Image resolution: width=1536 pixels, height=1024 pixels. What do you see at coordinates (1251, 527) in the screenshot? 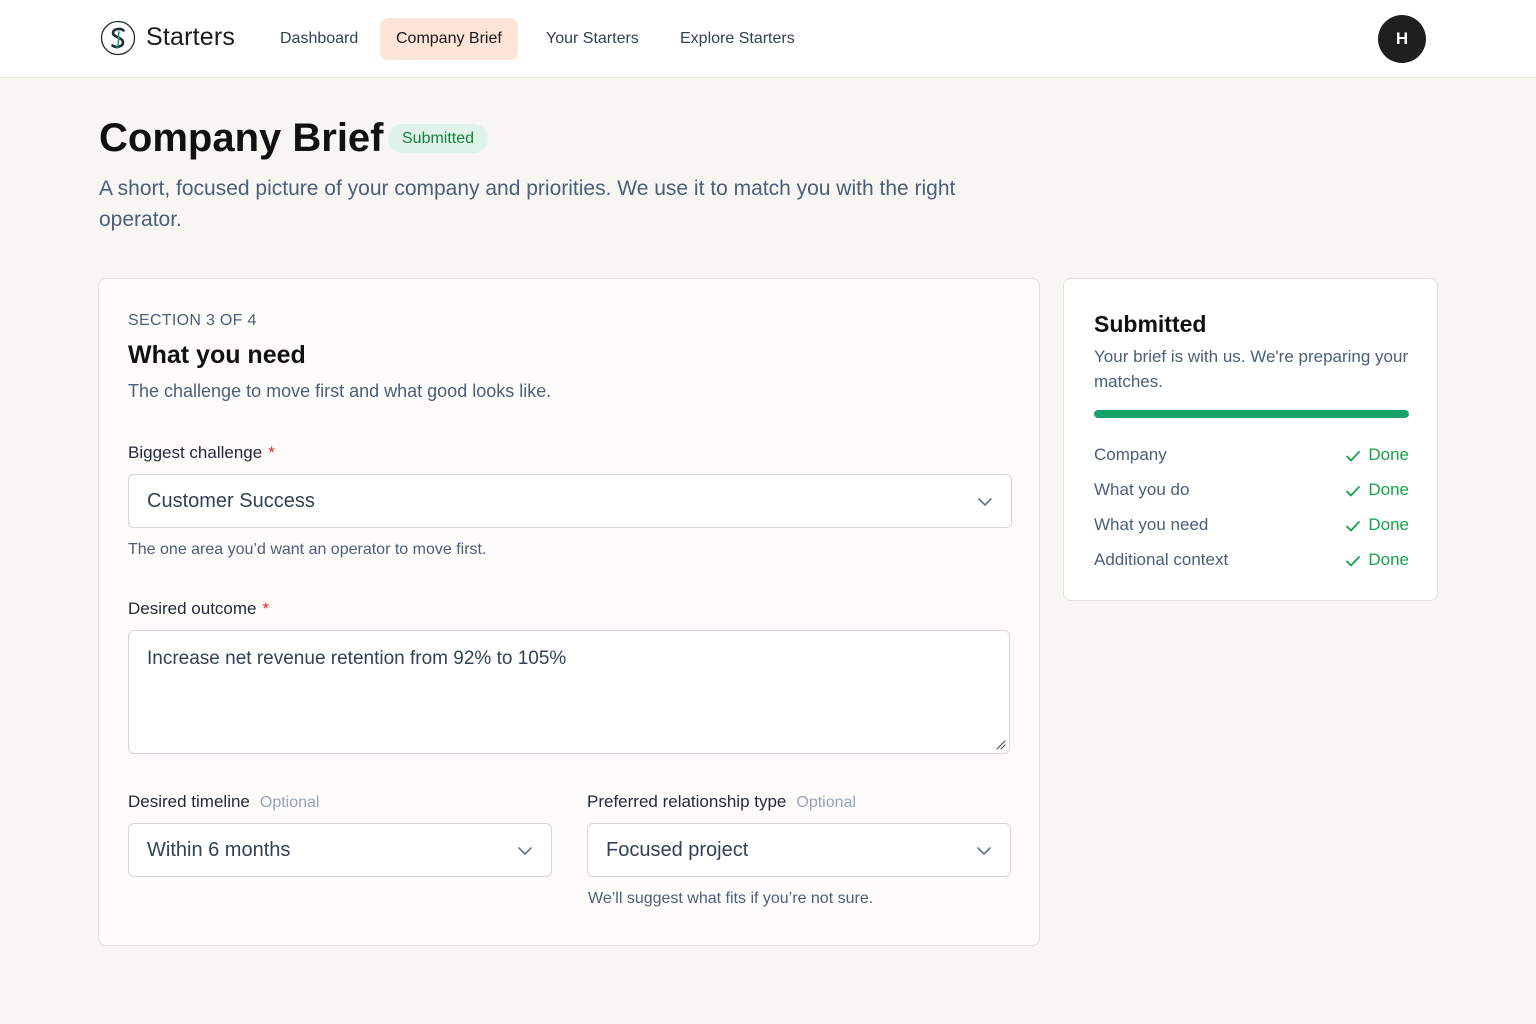
I see `step-row-what-you-need: What you need Done` at bounding box center [1251, 527].